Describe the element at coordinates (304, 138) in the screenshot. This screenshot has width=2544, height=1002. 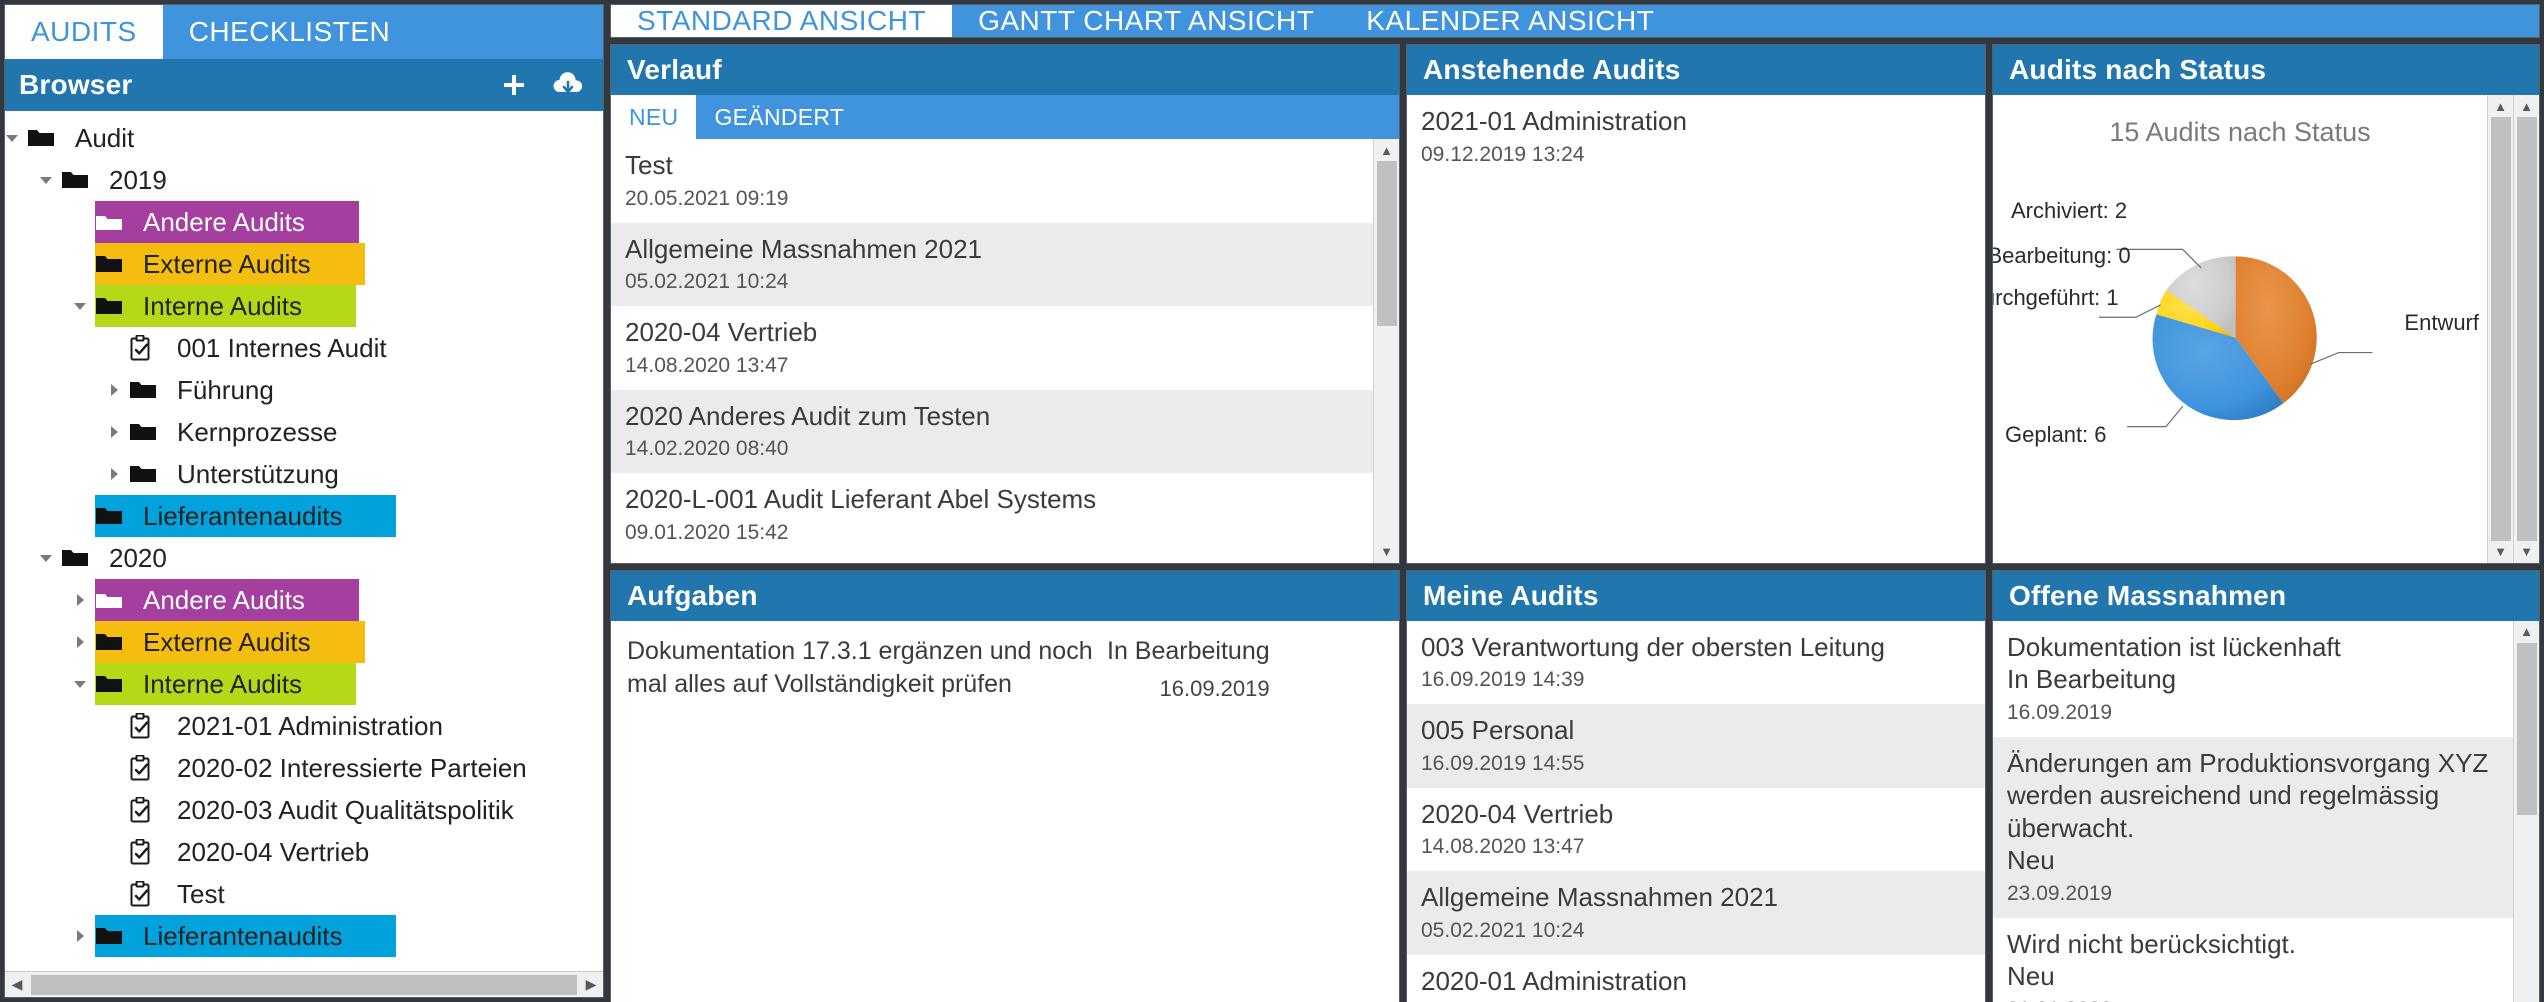
I see `tree-node: Audit` at that location.